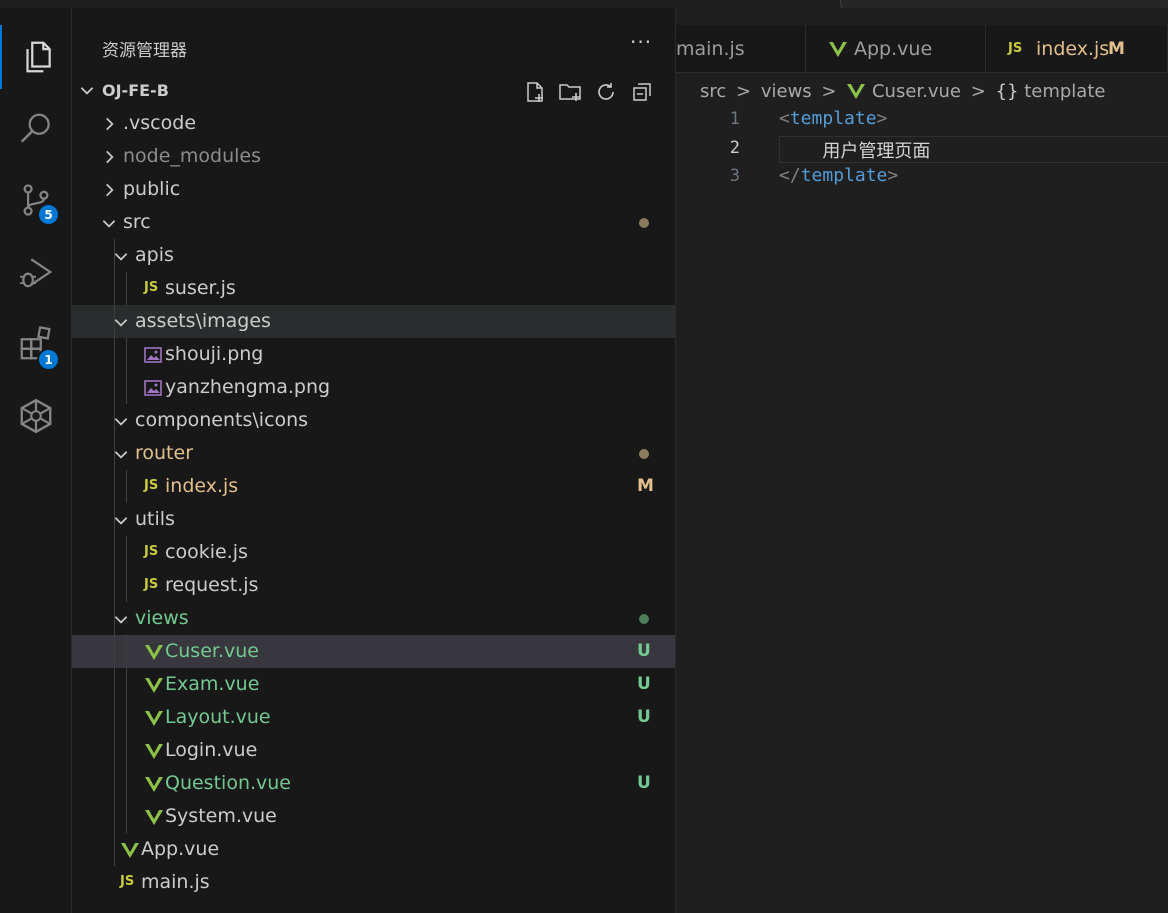  I want to click on code-text: <template>, so click(833, 118).